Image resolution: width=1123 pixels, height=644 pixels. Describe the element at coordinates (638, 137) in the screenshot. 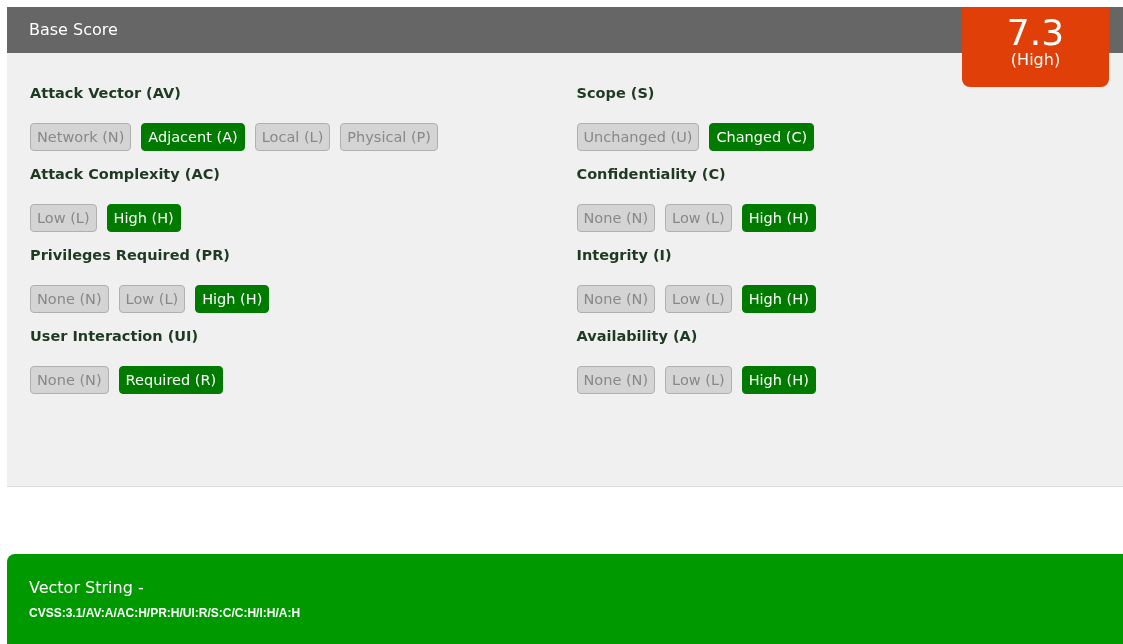

I see `option-button: Unchanged (U)` at that location.